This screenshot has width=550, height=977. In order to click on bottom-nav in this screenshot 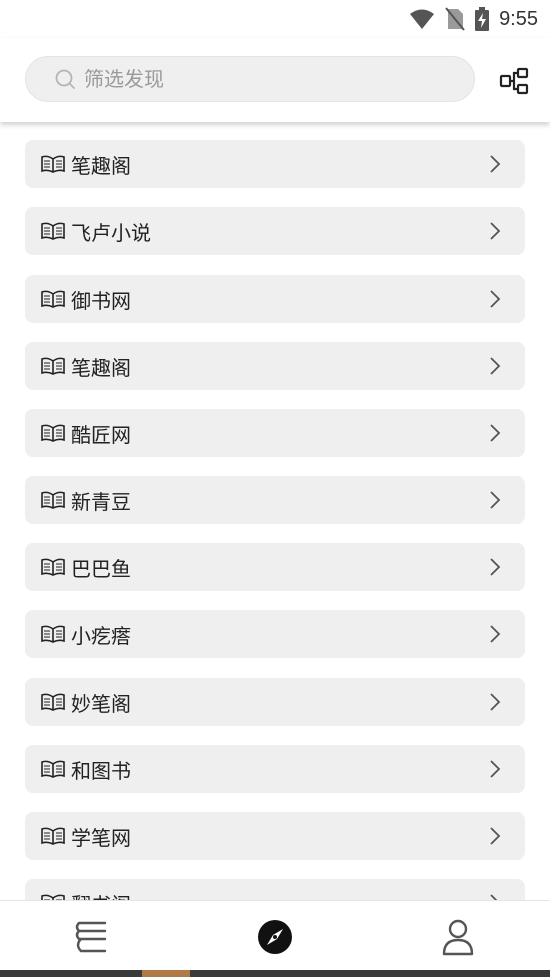, I will do `click(275, 935)`.